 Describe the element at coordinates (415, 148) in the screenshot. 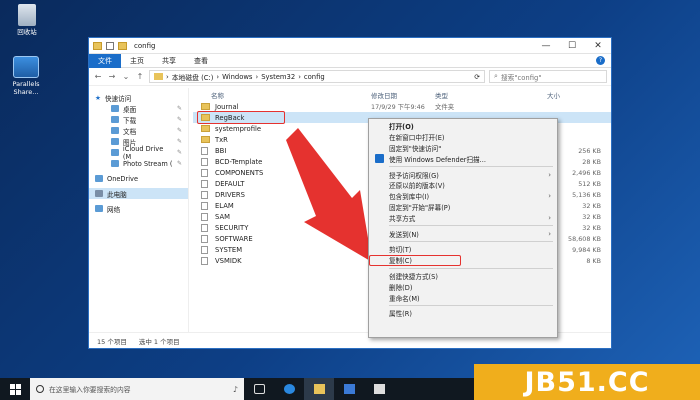

I see `menu-item-label: 固定到"快速访问"` at that location.